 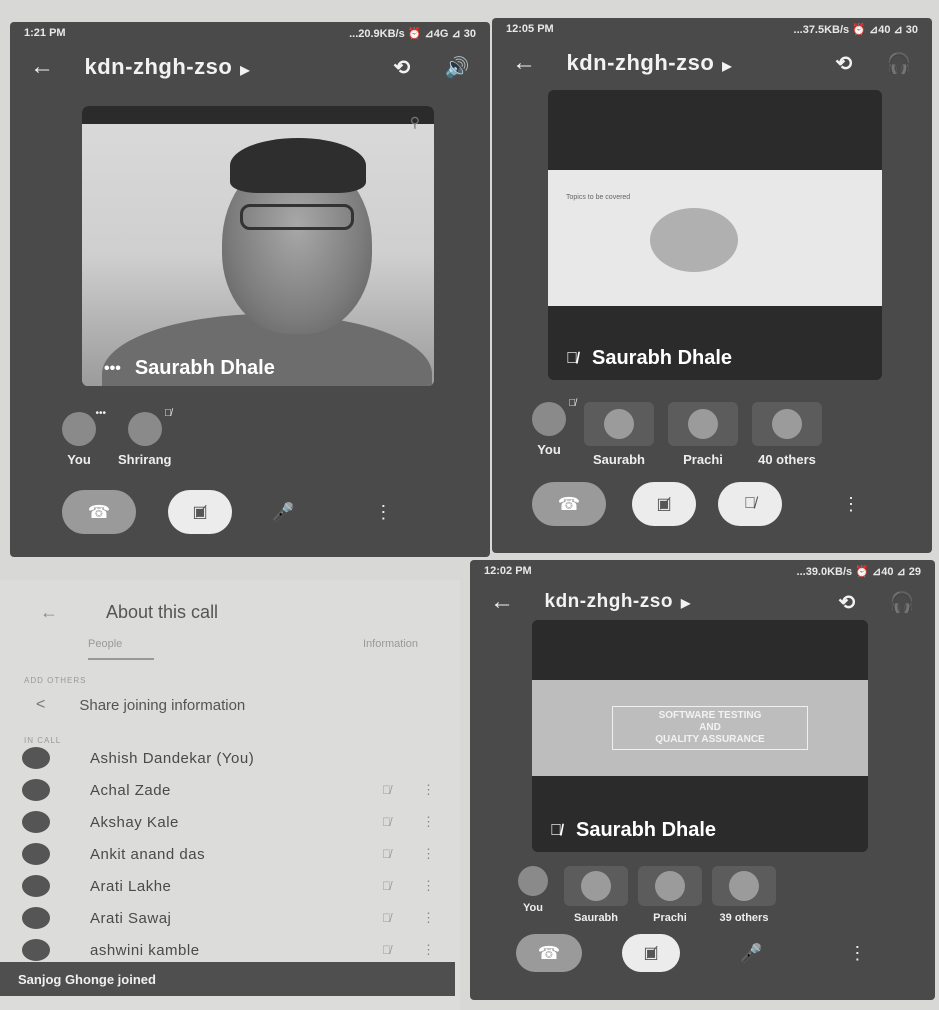 I want to click on participant-tile: 🎙̸ Shrirang, so click(x=145, y=437).